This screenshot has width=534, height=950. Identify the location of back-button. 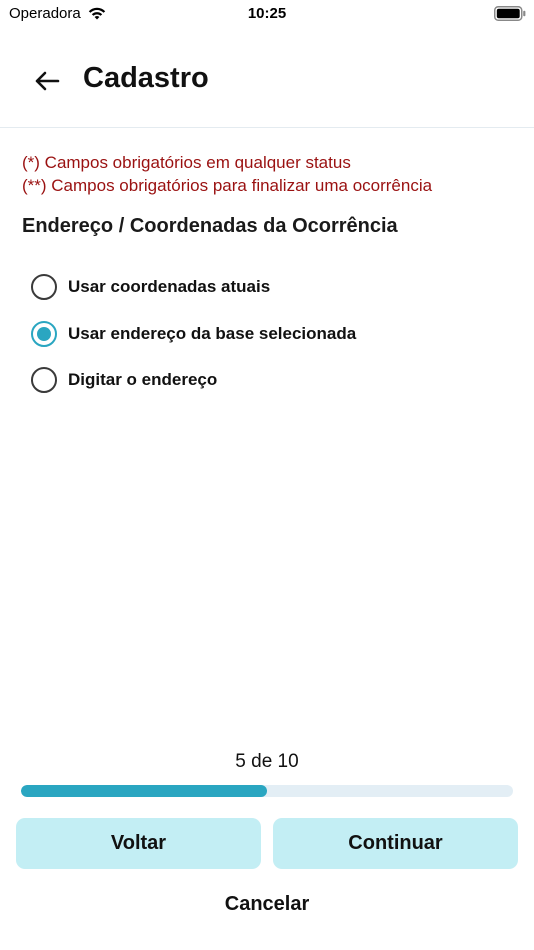
(47, 81).